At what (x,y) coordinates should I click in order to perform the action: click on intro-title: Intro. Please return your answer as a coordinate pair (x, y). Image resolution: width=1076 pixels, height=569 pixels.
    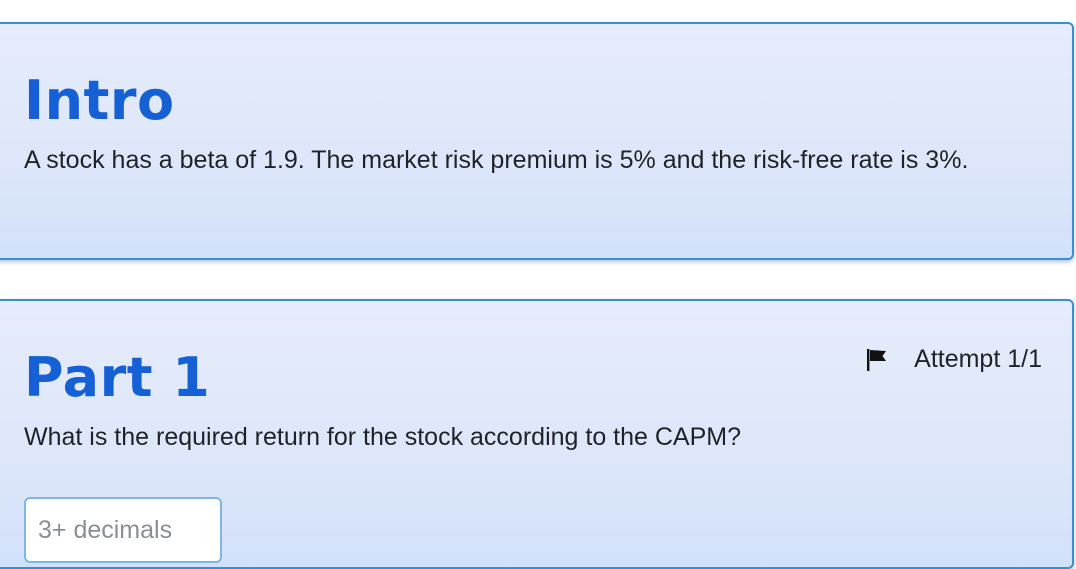
    Looking at the image, I should click on (99, 100).